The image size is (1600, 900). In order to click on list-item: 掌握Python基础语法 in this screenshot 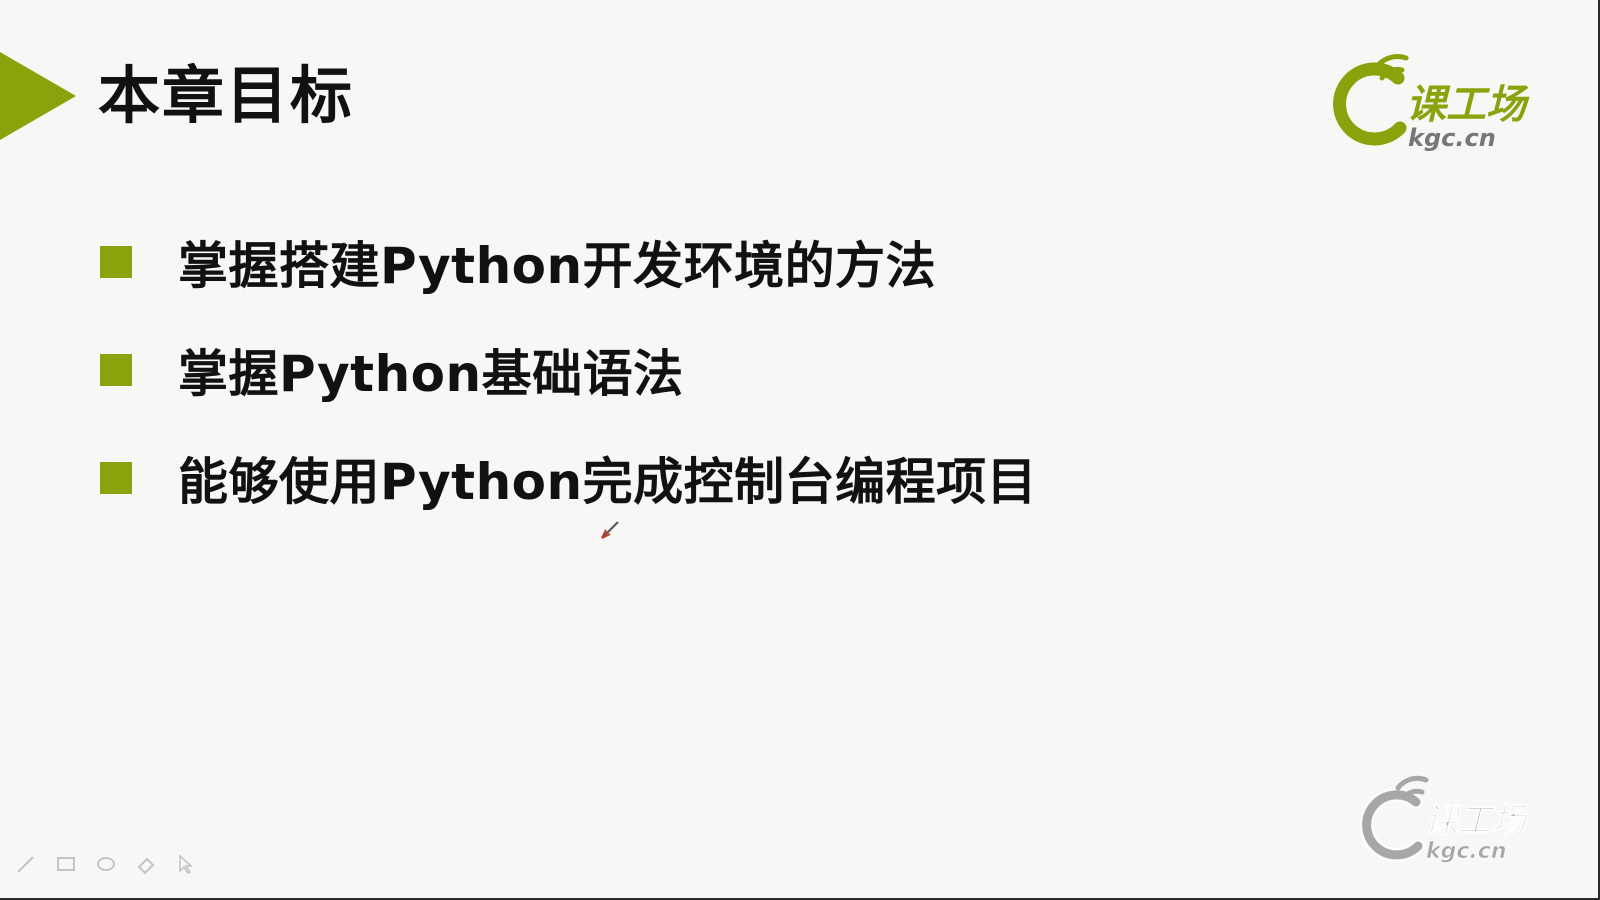, I will do `click(568, 370)`.